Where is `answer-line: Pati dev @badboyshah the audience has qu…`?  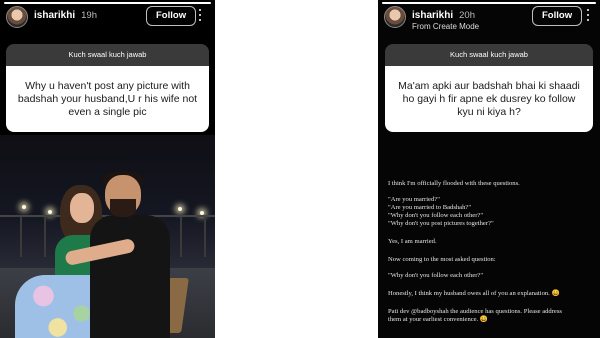 answer-line: Pati dev @badboyshah the audience has qu… is located at coordinates (475, 311).